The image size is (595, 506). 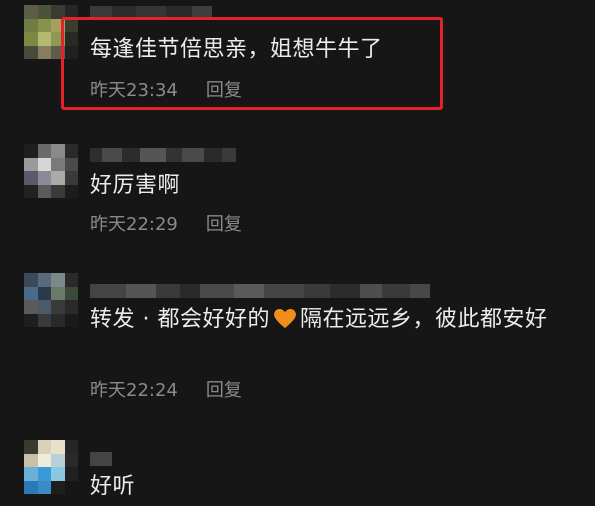 What do you see at coordinates (113, 486) in the screenshot?
I see `comment-text: 好听` at bounding box center [113, 486].